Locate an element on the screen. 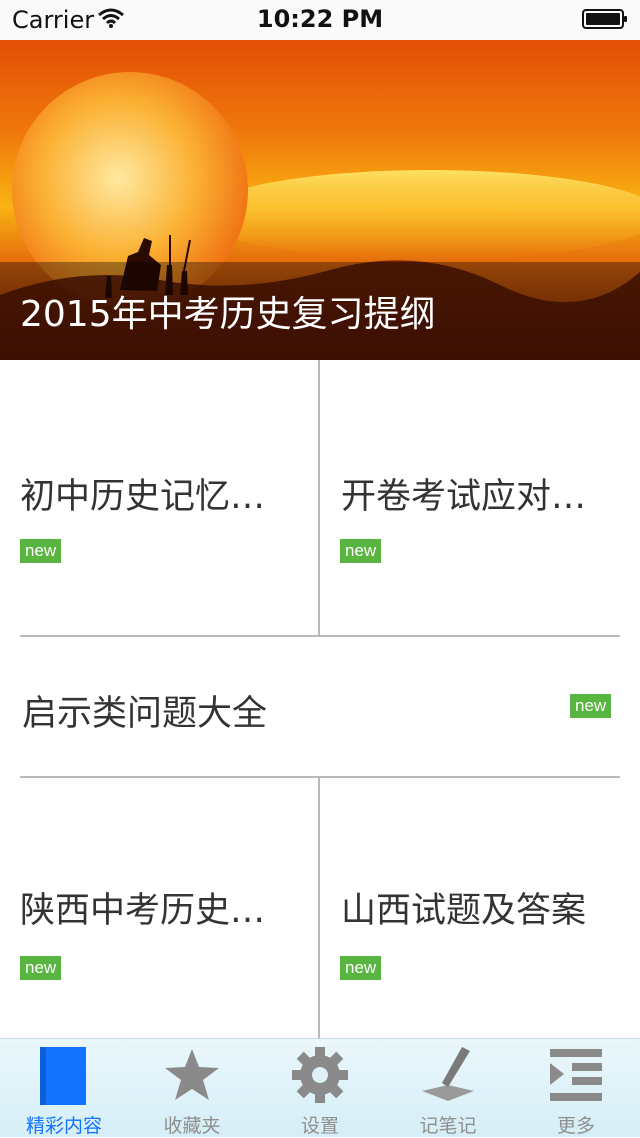  tile-title: 山西试题及答案 is located at coordinates (464, 911).